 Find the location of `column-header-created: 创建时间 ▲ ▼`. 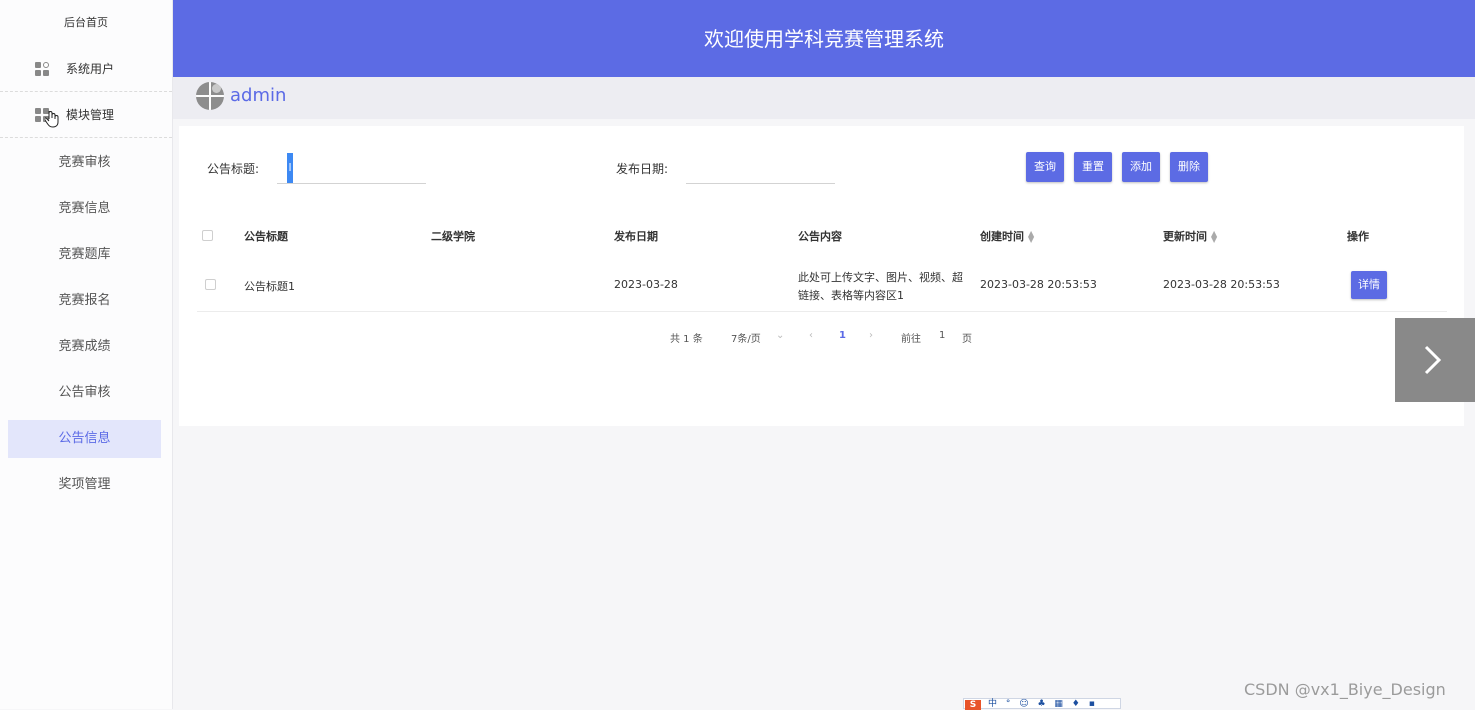

column-header-created: 创建时间 ▲ ▼ is located at coordinates (1007, 236).